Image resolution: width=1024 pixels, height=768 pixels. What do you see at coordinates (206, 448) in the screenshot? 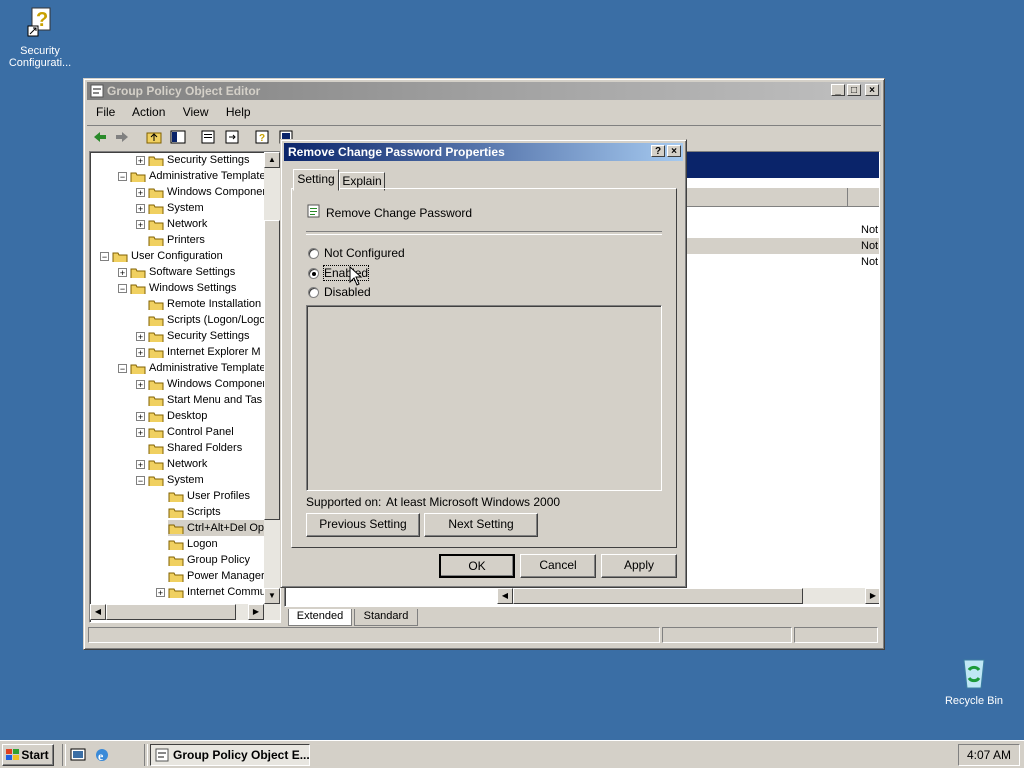
I see `tree-item: Shared Folders` at bounding box center [206, 448].